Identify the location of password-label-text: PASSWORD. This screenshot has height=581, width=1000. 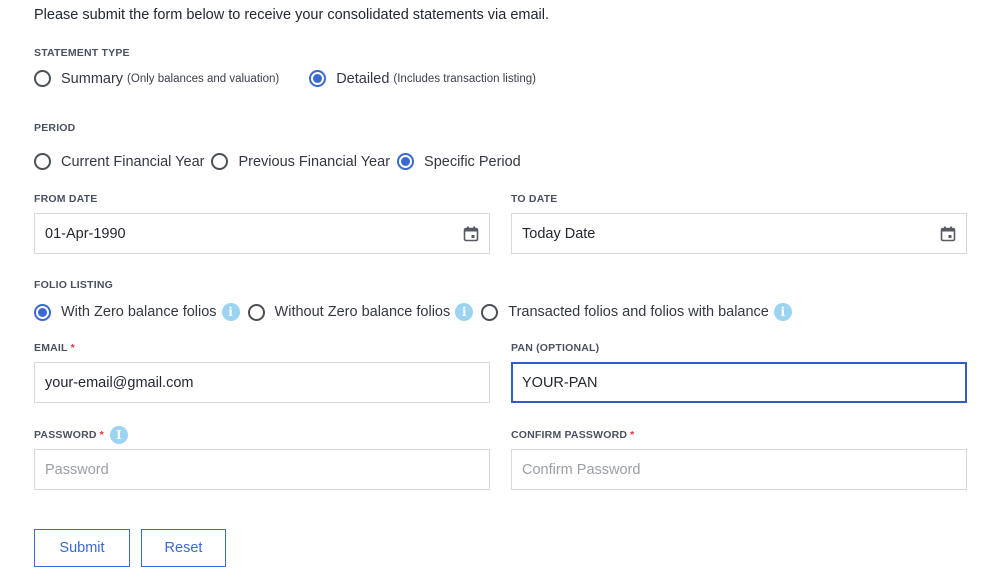
(65, 435).